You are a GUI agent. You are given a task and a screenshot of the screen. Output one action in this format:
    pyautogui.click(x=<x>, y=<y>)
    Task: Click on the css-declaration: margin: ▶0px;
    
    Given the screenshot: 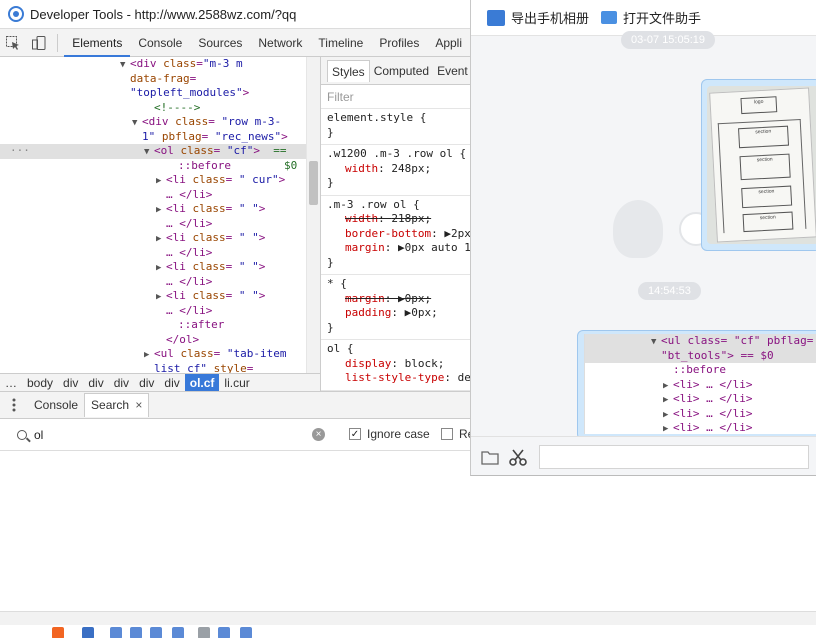 What is the action you would take?
    pyautogui.click(x=395, y=299)
    